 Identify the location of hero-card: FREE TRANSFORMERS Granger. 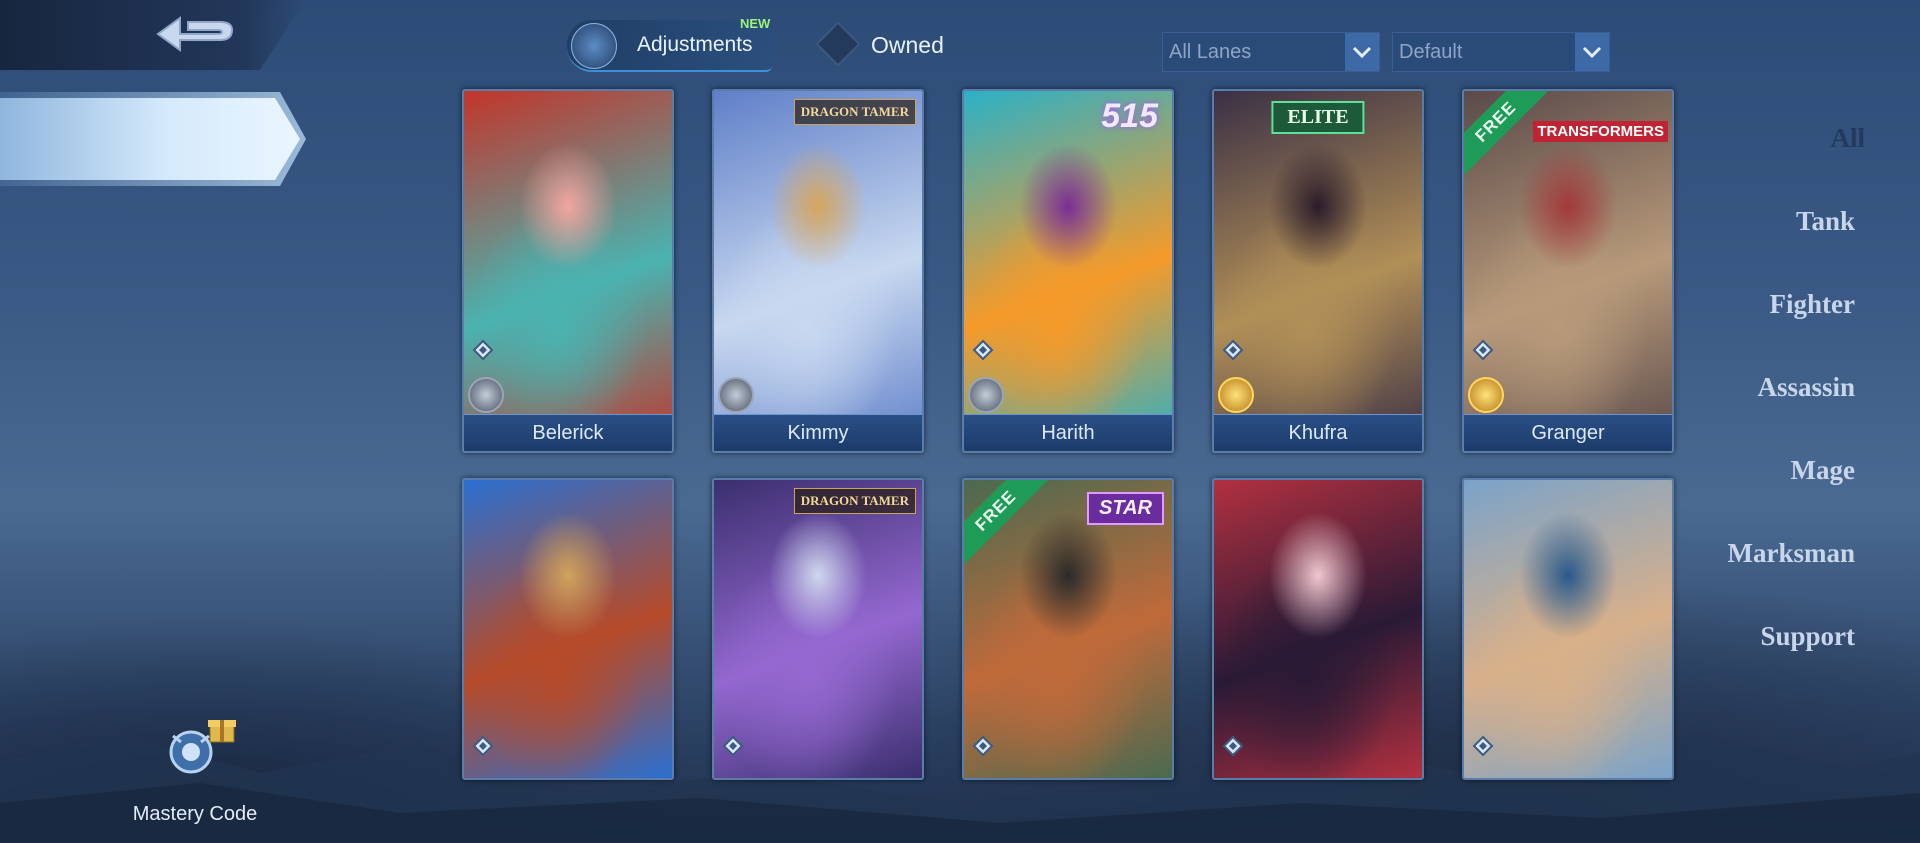
(1568, 271).